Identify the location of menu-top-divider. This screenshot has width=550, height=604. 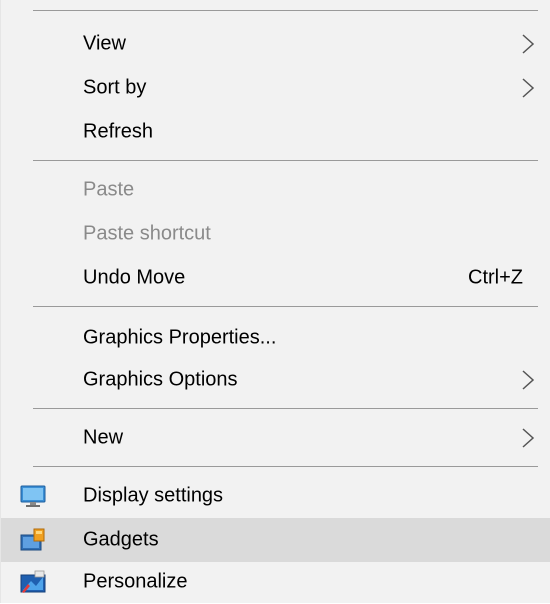
(285, 10).